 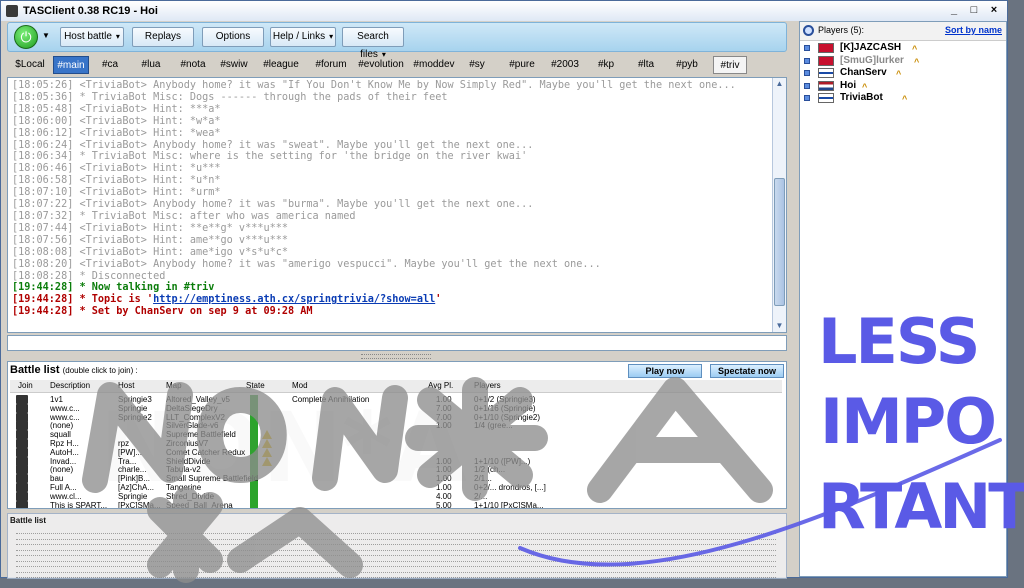 I want to click on tab-pure: #pure, so click(x=522, y=65).